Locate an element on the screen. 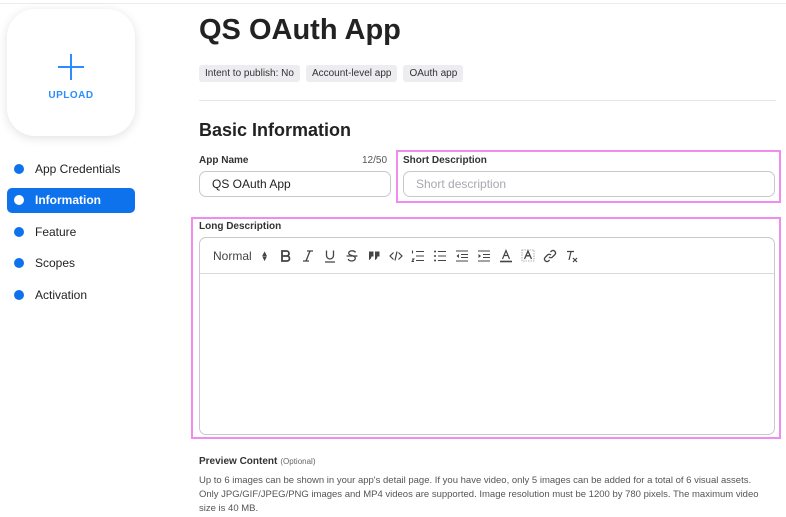  optional-label: (Optional) is located at coordinates (298, 461).